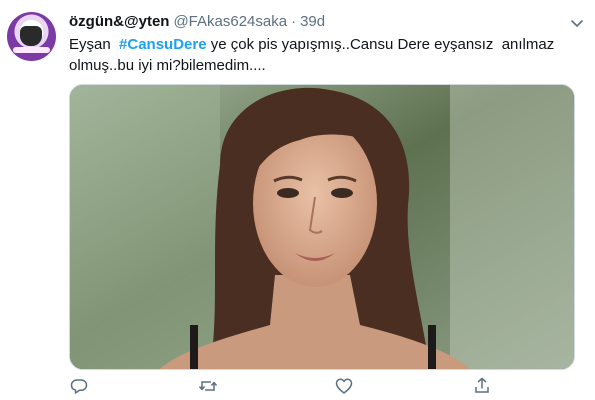  Describe the element at coordinates (31, 50) in the screenshot. I see `avatar-band` at that location.